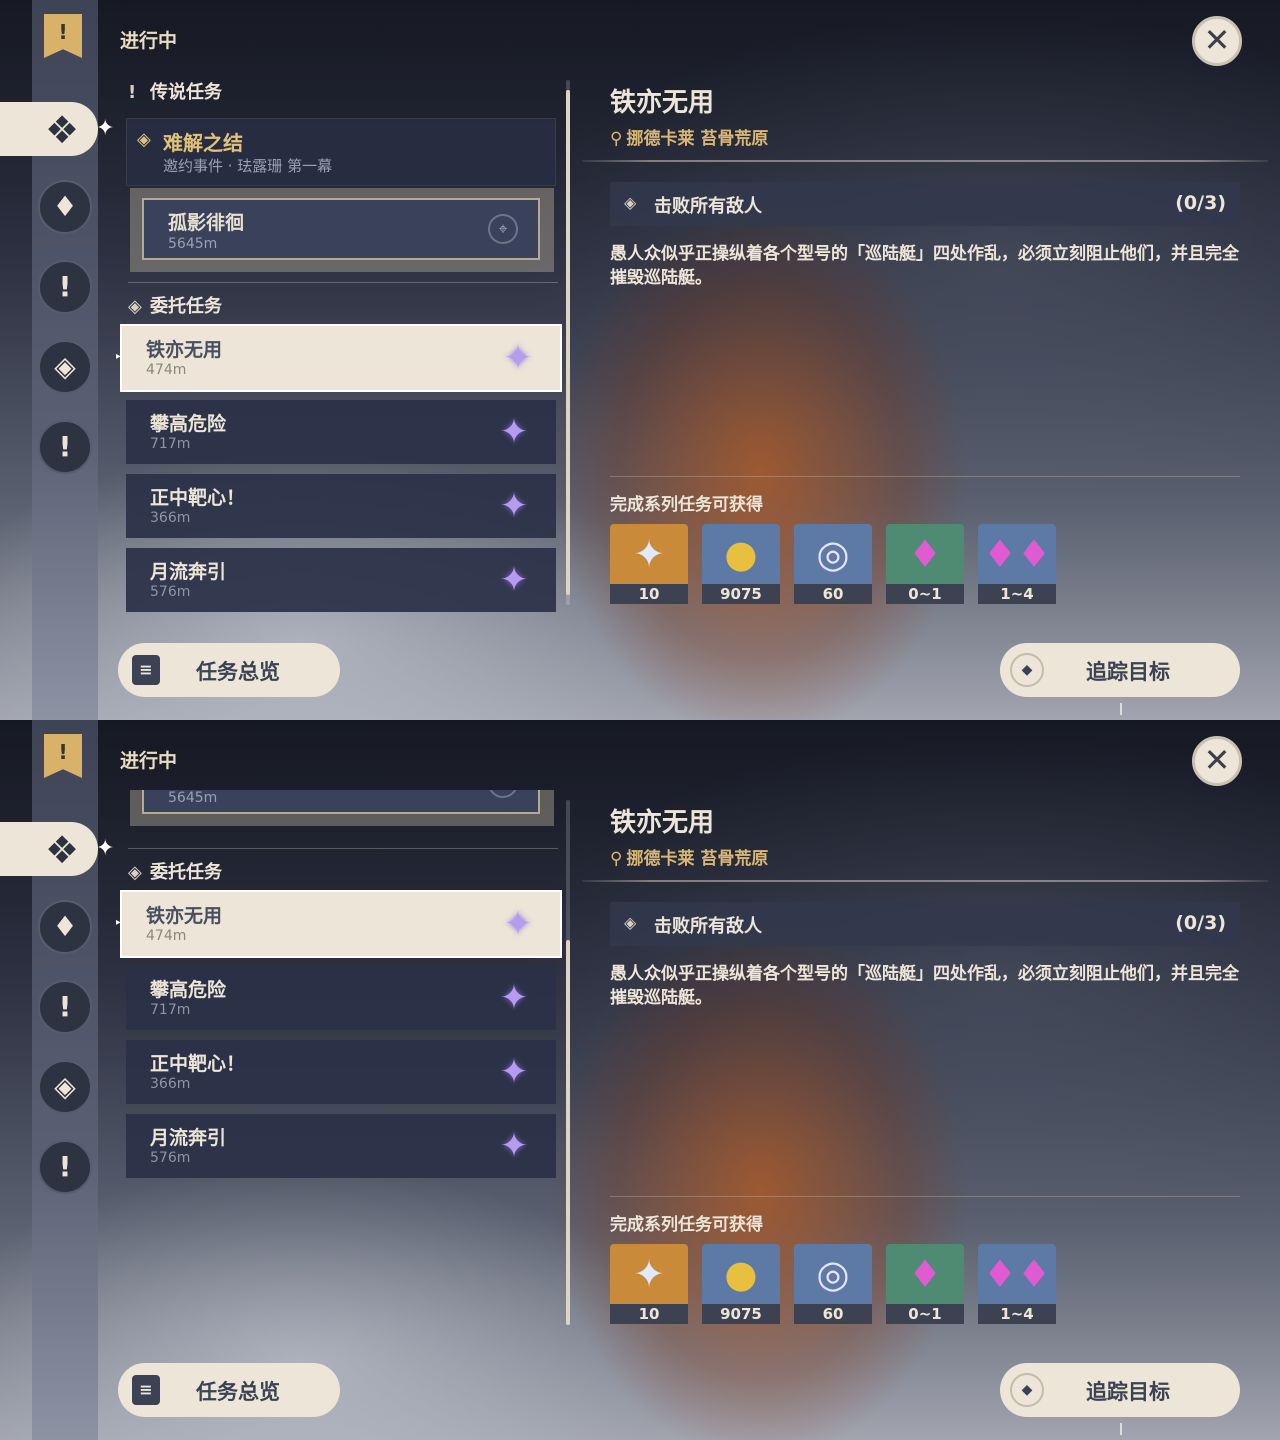  I want to click on commission-tab-icon: ❖, so click(62, 850).